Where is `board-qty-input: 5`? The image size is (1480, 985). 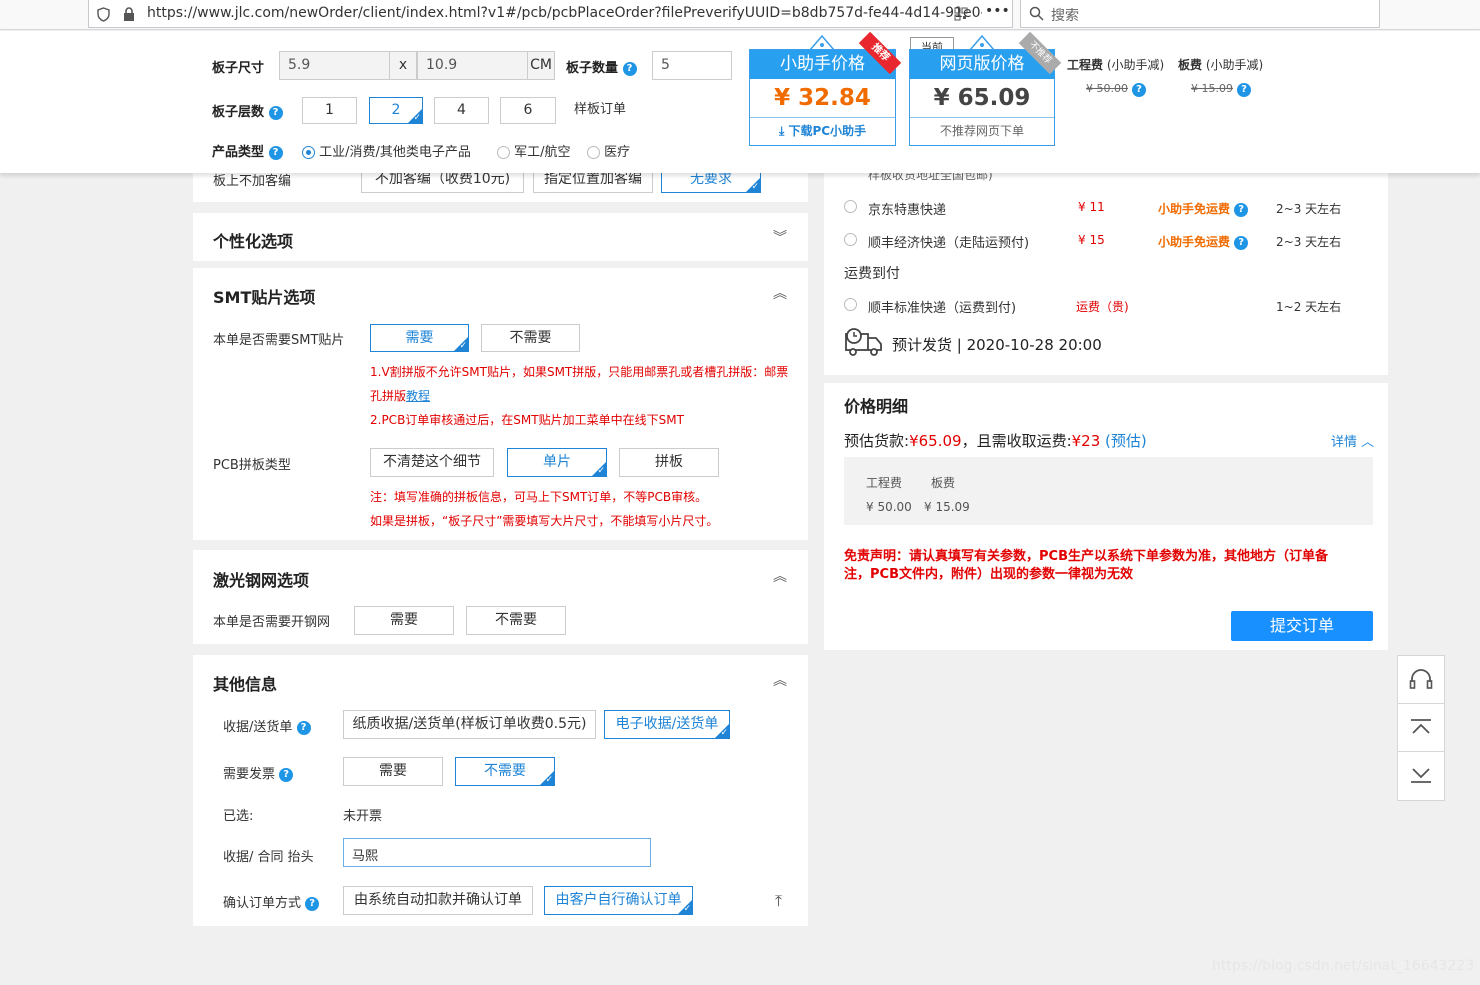
board-qty-input: 5 is located at coordinates (692, 65).